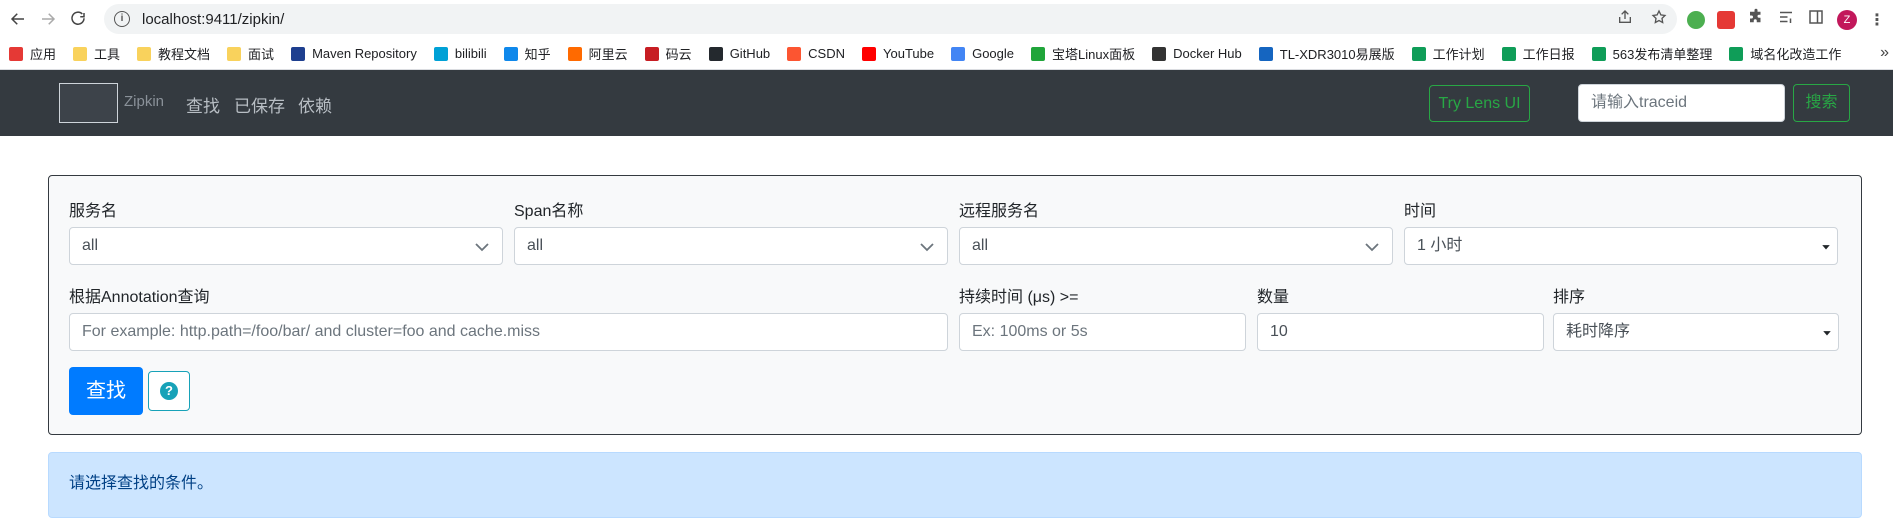 This screenshot has width=1893, height=530. What do you see at coordinates (1094, 54) in the screenshot?
I see `bookmark-label: 宝塔Linux面板` at bounding box center [1094, 54].